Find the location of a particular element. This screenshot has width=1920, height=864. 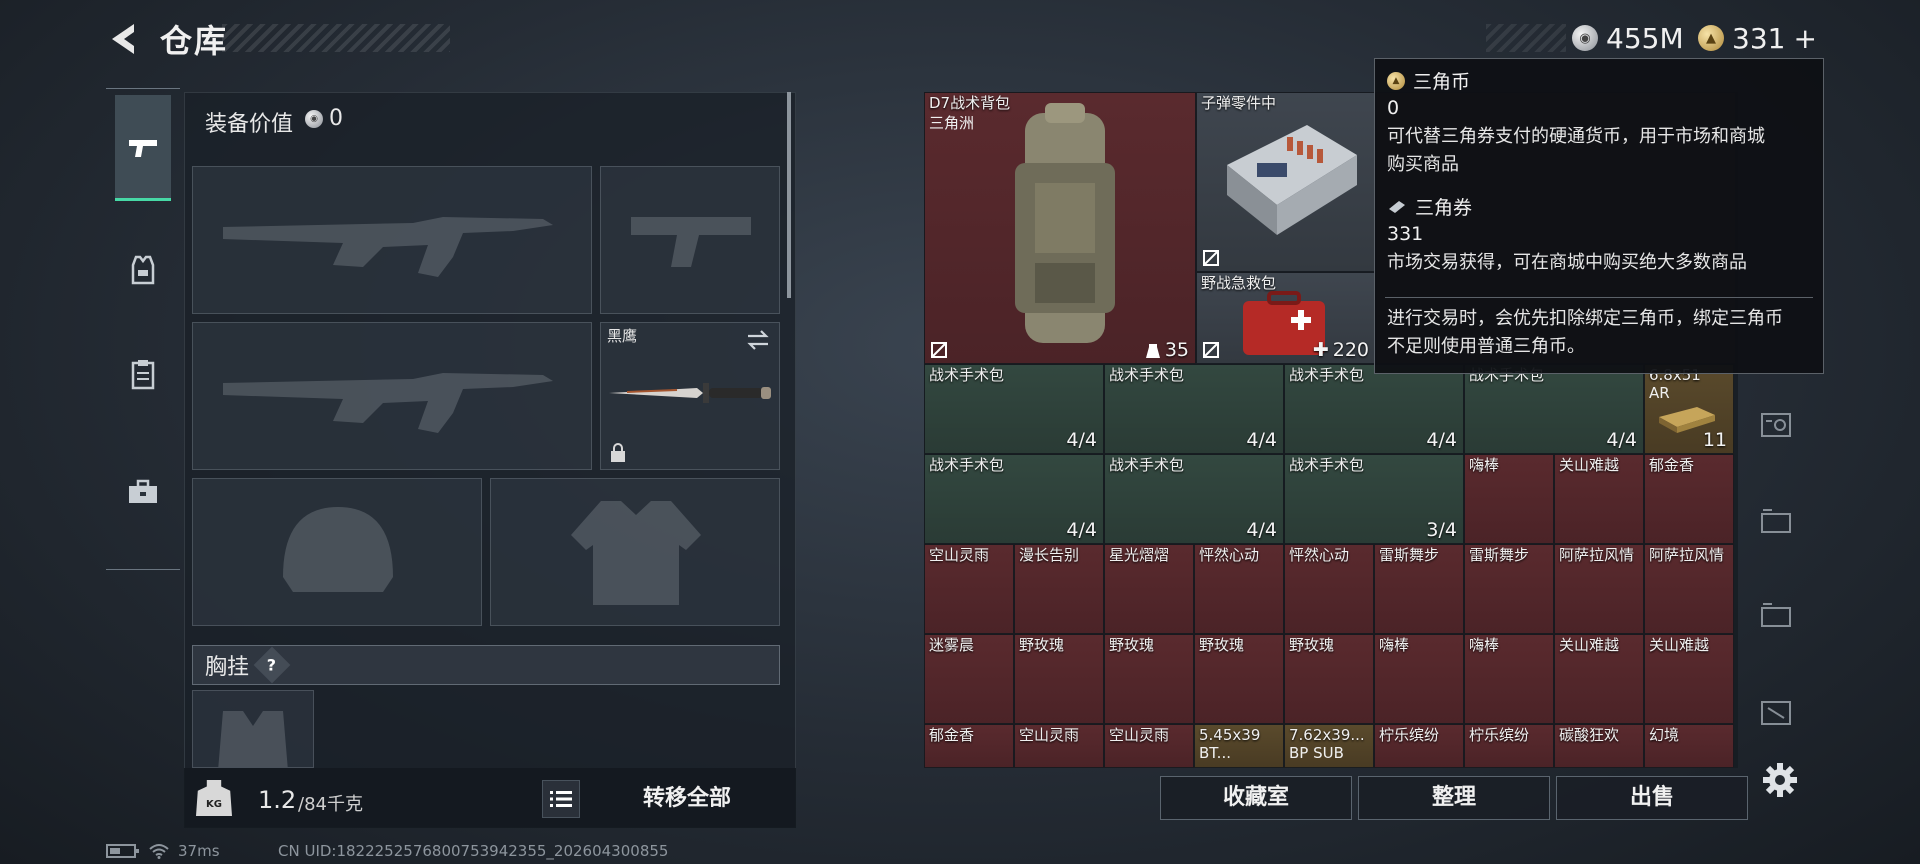

inventory-item-drink: 幻境 is located at coordinates (1689, 746).